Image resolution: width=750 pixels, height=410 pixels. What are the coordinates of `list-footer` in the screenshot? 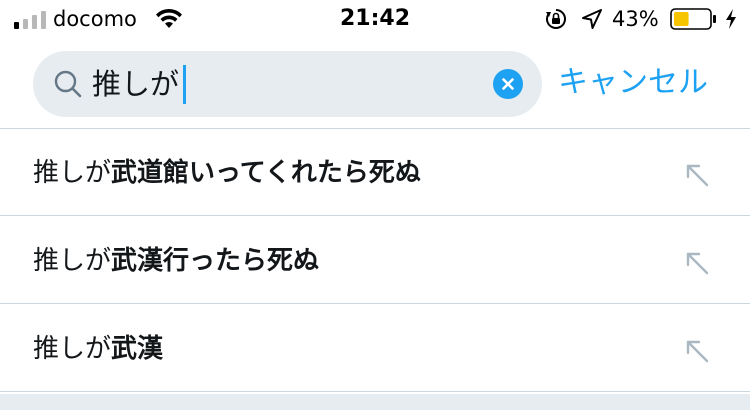 It's located at (375, 402).